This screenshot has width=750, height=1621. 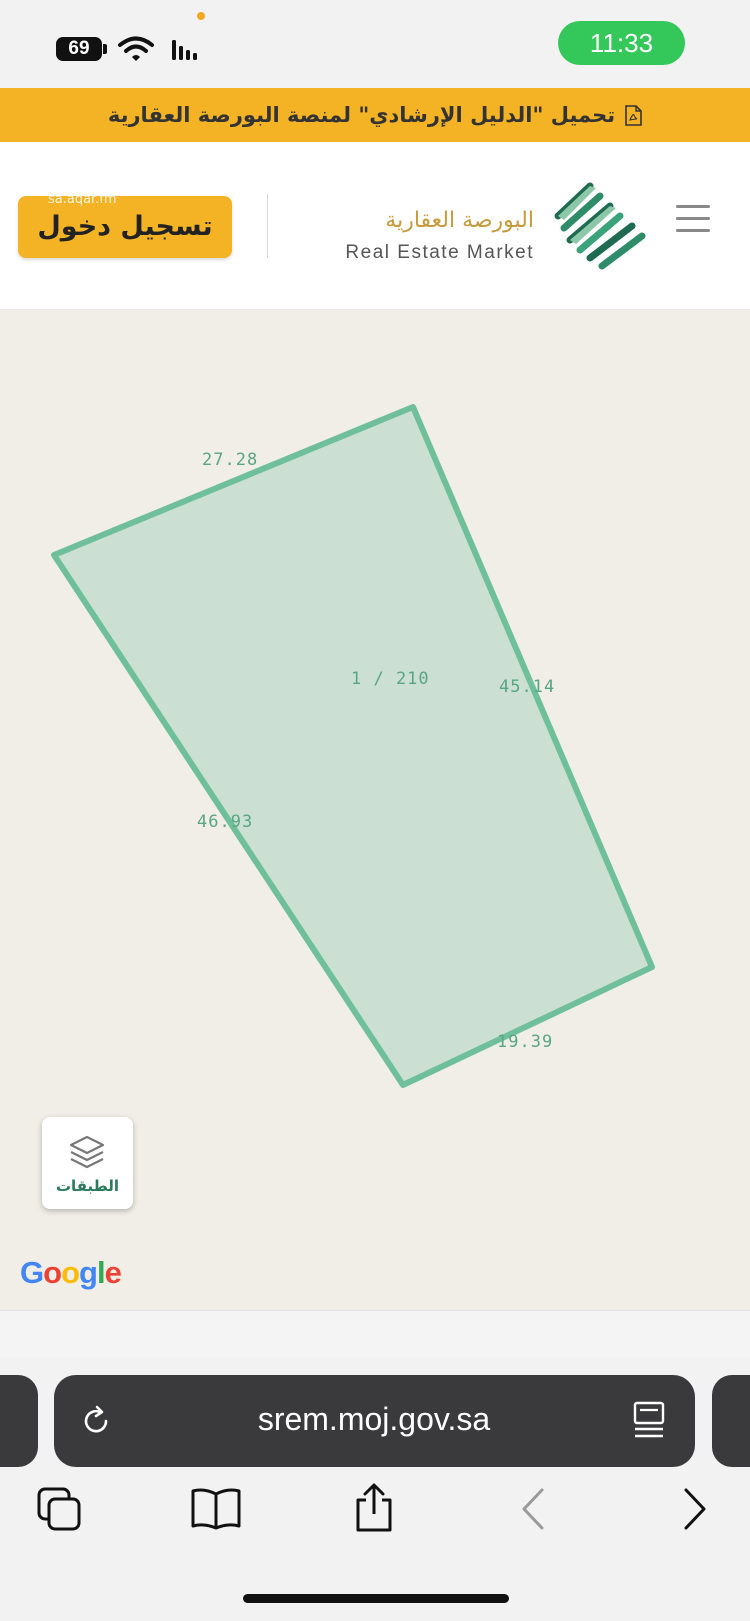 I want to click on dimension-bottom: 19.39, so click(x=525, y=1042).